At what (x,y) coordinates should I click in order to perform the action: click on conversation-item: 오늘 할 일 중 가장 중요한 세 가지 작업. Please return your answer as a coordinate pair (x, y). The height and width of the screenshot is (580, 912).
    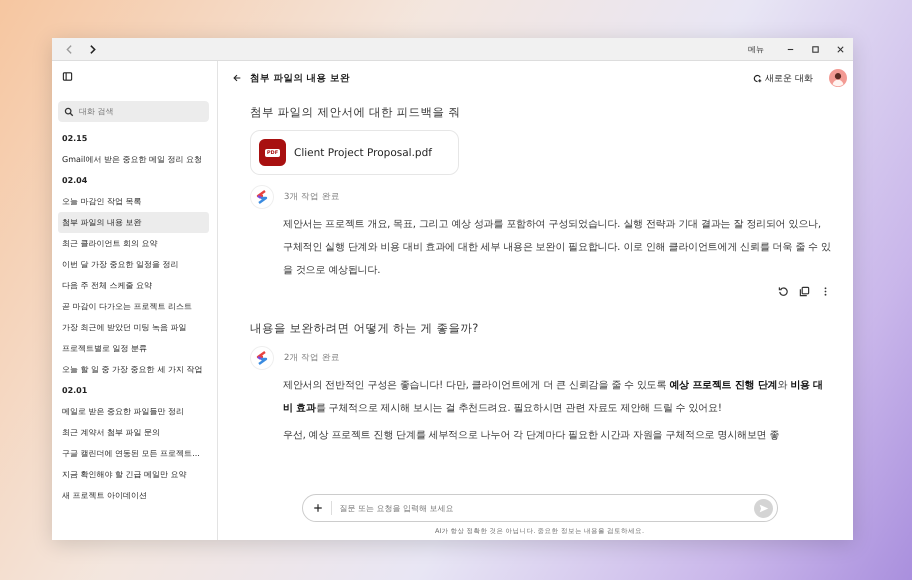
    Looking at the image, I should click on (133, 369).